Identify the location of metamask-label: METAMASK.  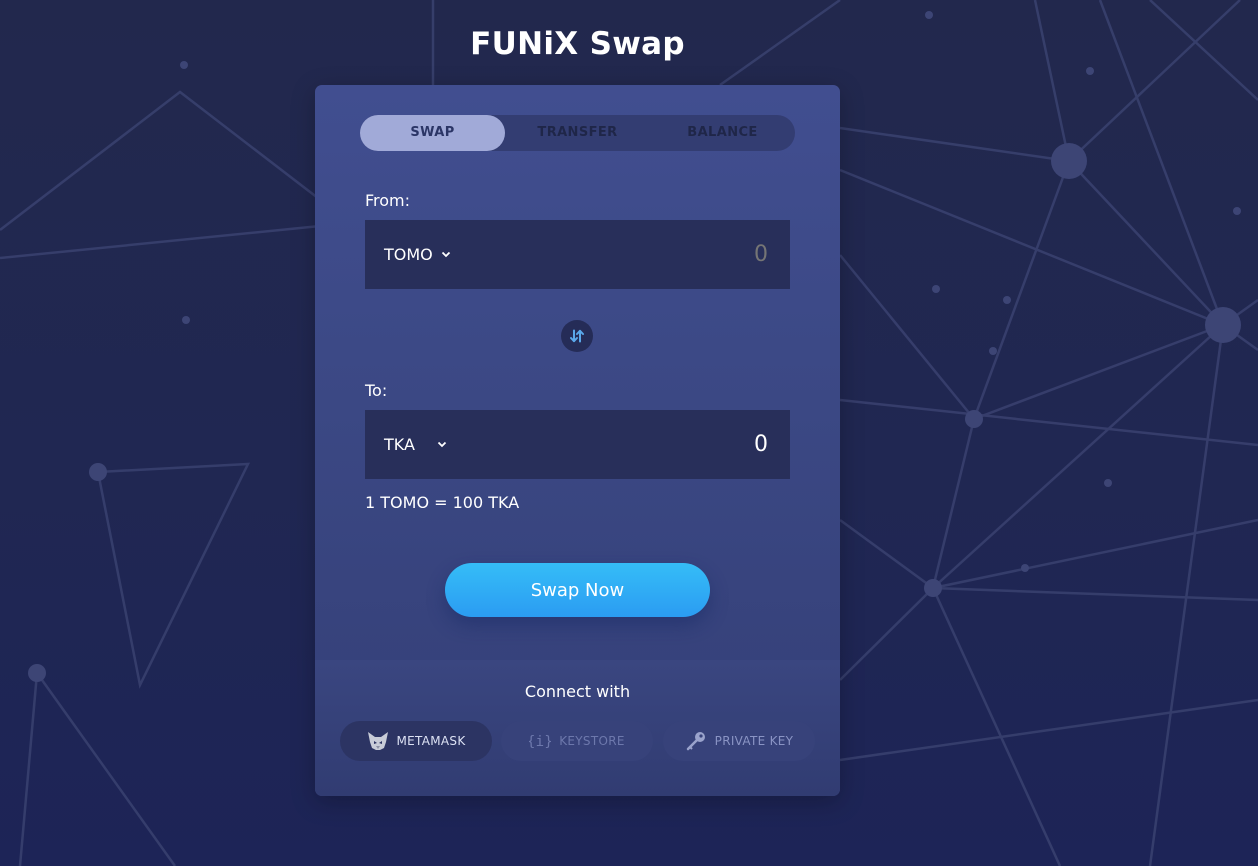
(431, 741).